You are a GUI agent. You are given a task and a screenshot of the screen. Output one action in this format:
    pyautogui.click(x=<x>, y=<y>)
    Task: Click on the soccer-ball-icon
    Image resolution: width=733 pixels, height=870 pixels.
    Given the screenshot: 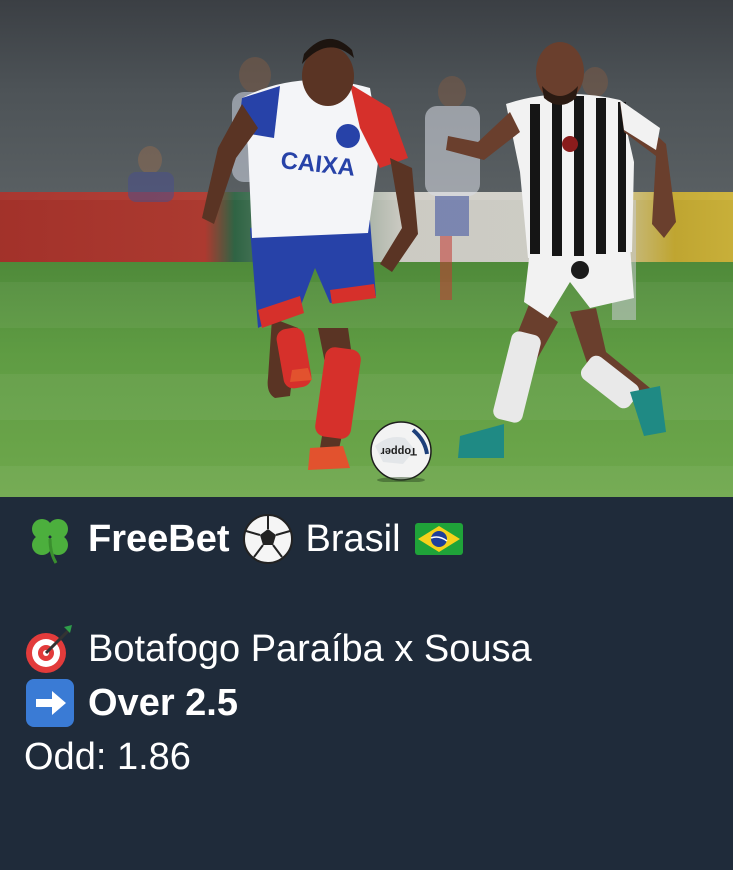 What is the action you would take?
    pyautogui.click(x=267, y=539)
    